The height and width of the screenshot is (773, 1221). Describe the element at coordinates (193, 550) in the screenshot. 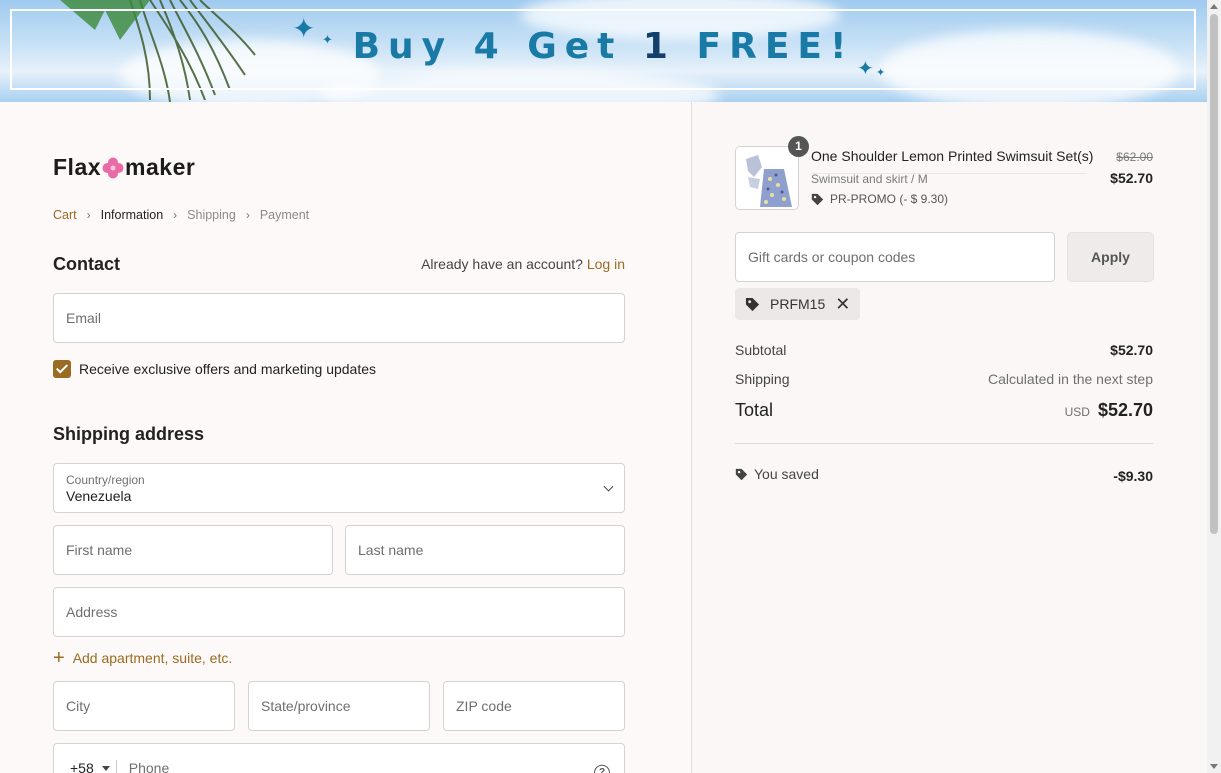

I see `first-name-field: First name` at that location.